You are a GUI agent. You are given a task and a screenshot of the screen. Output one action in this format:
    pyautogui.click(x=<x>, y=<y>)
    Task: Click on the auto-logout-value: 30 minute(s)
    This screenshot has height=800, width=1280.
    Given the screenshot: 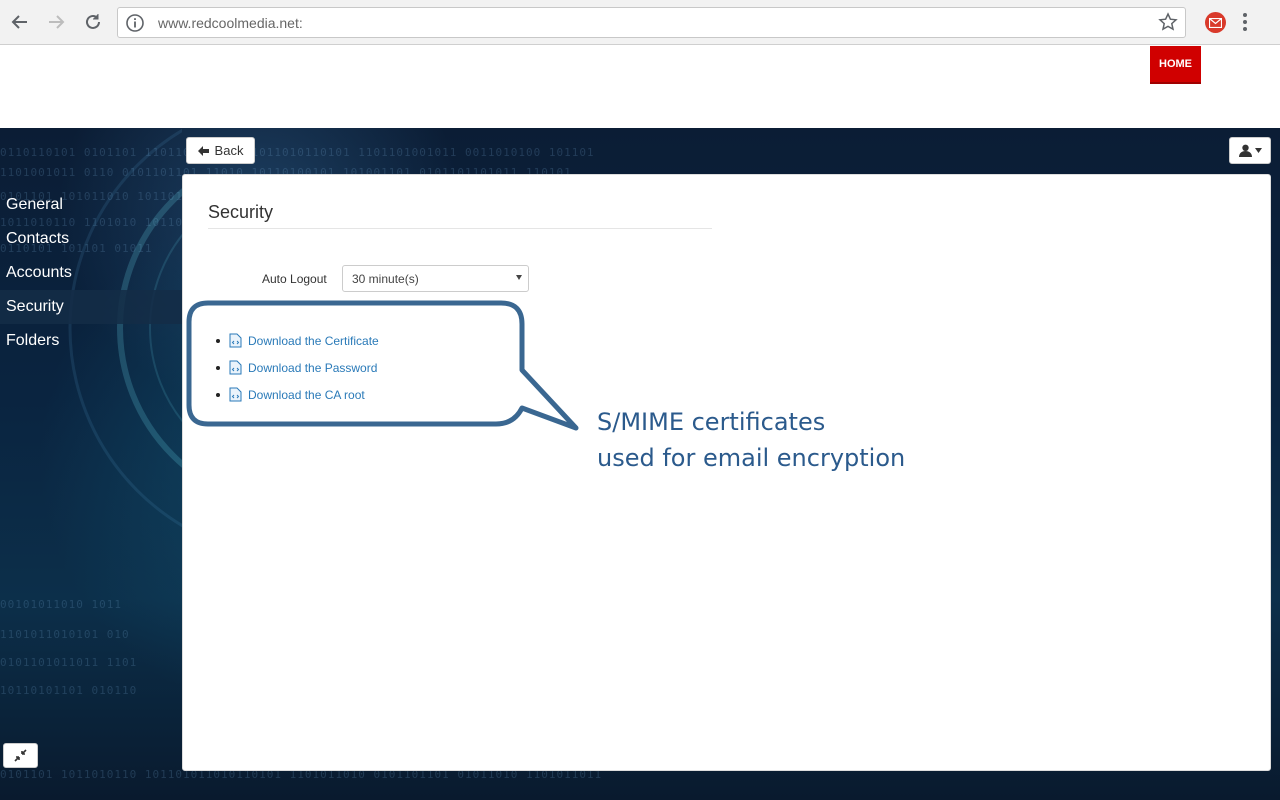 What is the action you would take?
    pyautogui.click(x=385, y=279)
    